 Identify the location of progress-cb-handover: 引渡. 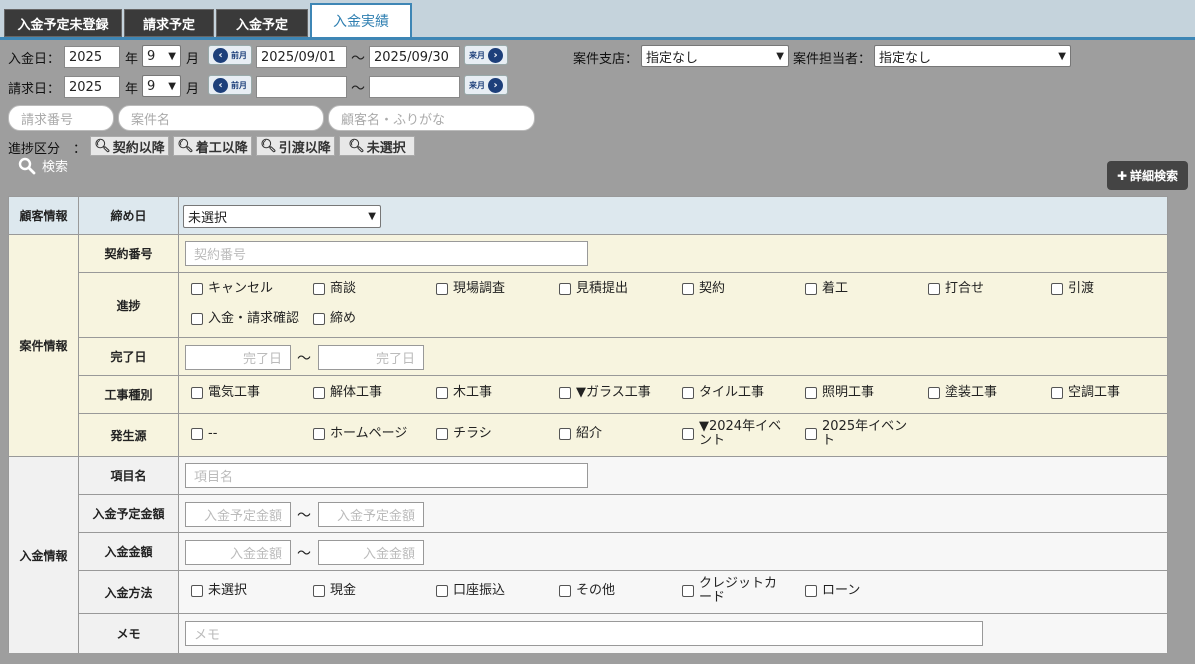
(1072, 289).